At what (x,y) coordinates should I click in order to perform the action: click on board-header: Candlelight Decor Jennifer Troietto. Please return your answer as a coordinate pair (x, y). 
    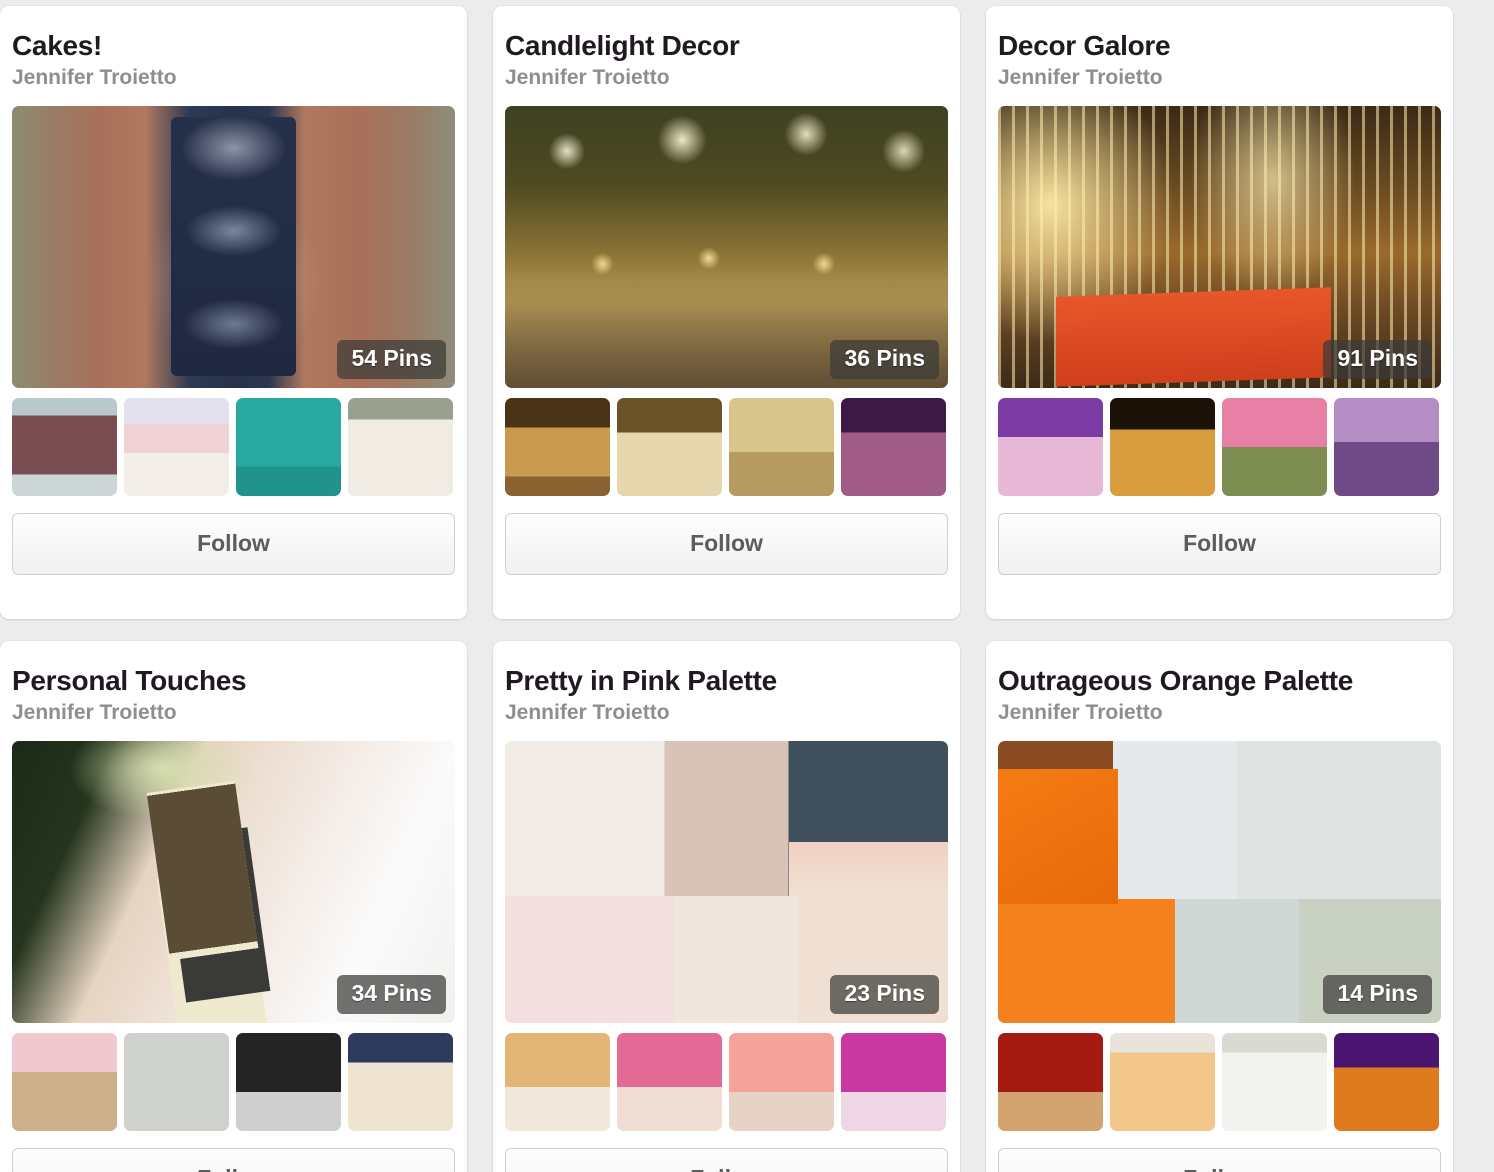
    Looking at the image, I should click on (726, 52).